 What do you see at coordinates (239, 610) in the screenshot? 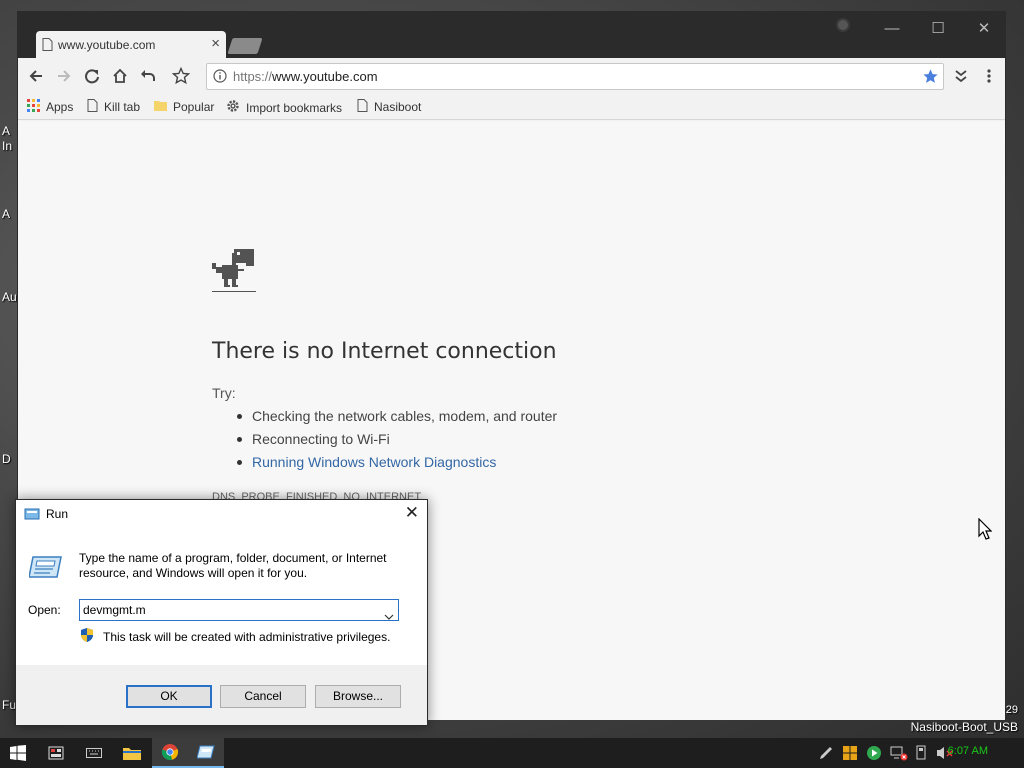
I see `open-combobox: devmgmt.m` at bounding box center [239, 610].